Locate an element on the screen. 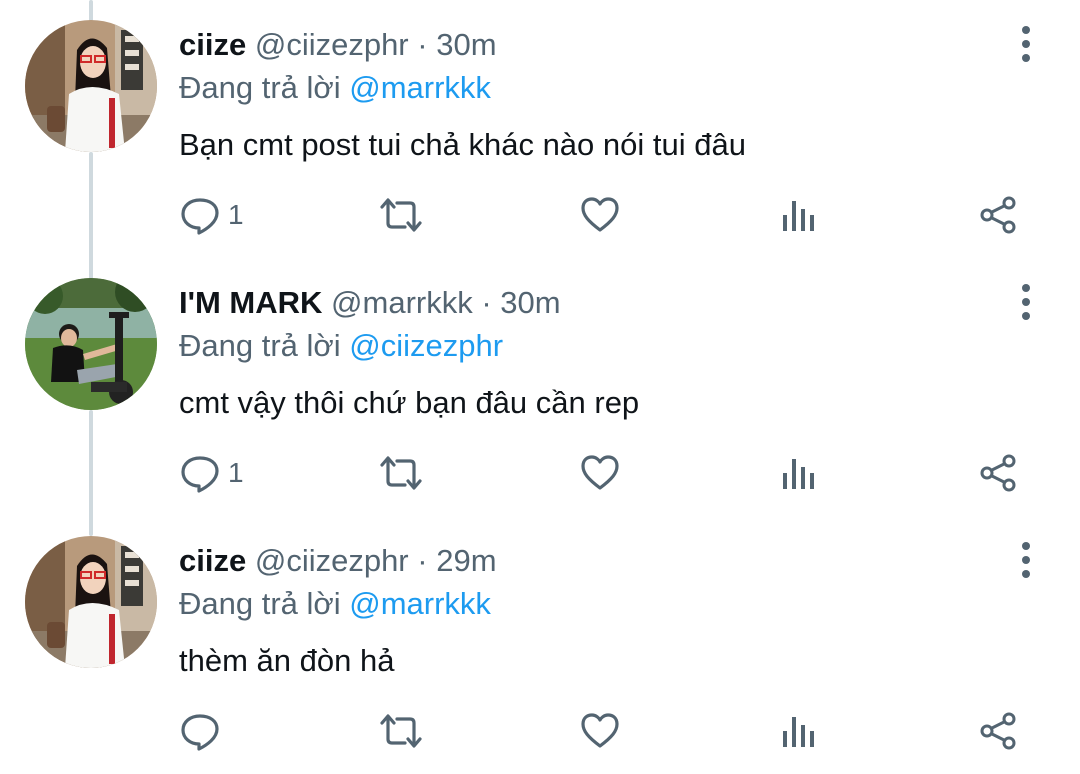 This screenshot has height=774, width=1080. reply-button is located at coordinates (204, 731).